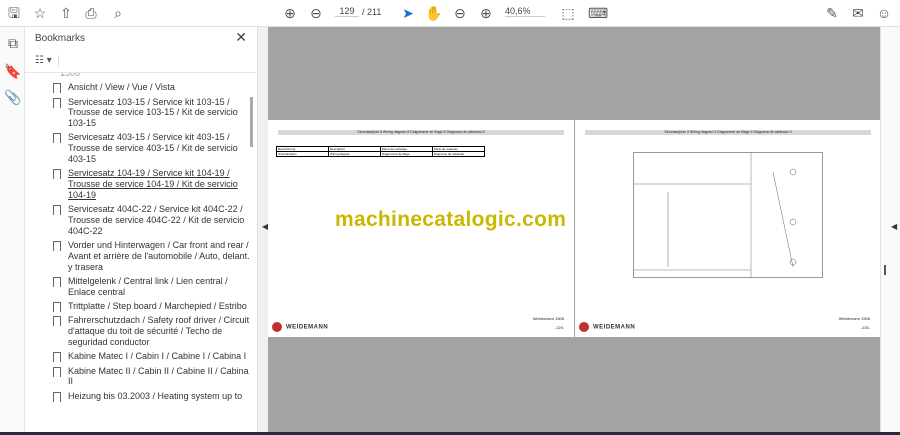 The height and width of the screenshot is (435, 900). Describe the element at coordinates (372, 12) in the screenshot. I see `page-total: / 211` at that location.